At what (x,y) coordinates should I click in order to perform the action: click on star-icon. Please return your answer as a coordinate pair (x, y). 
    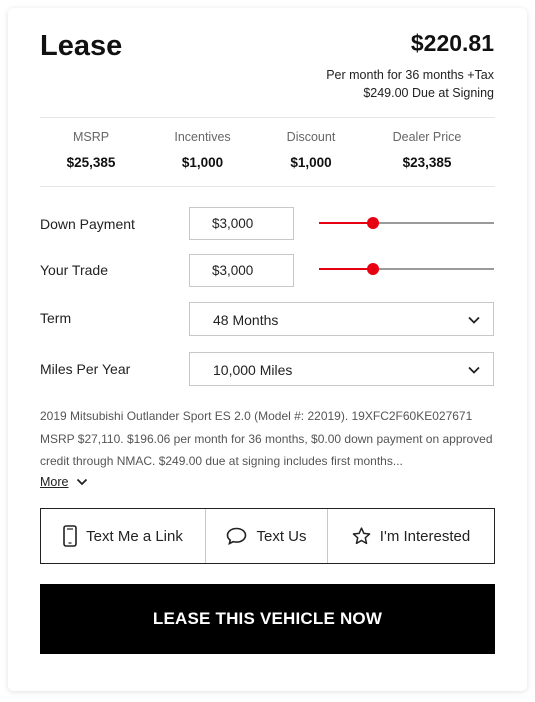
    Looking at the image, I should click on (361, 536).